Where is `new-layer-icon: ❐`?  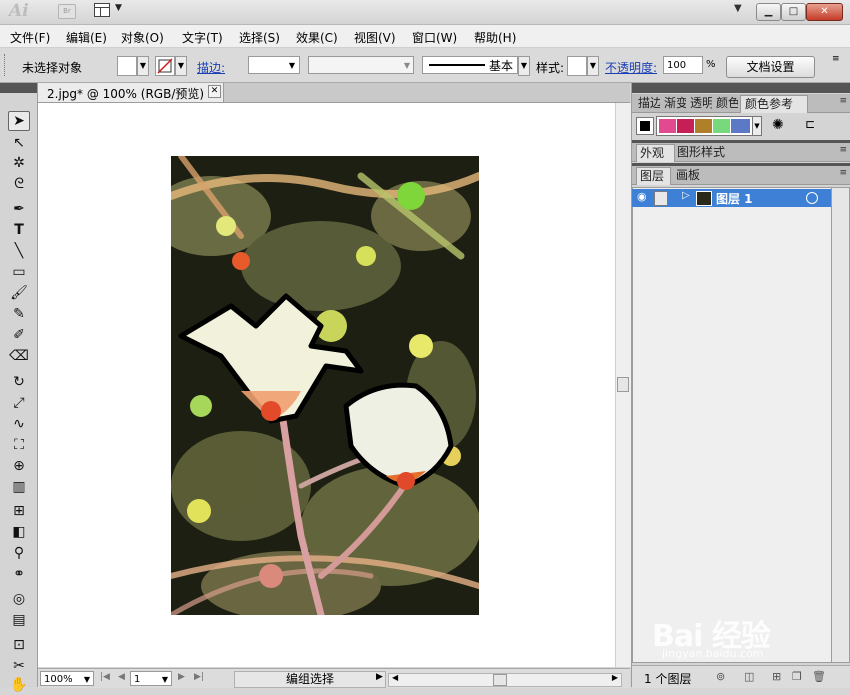 new-layer-icon: ❐ is located at coordinates (797, 676).